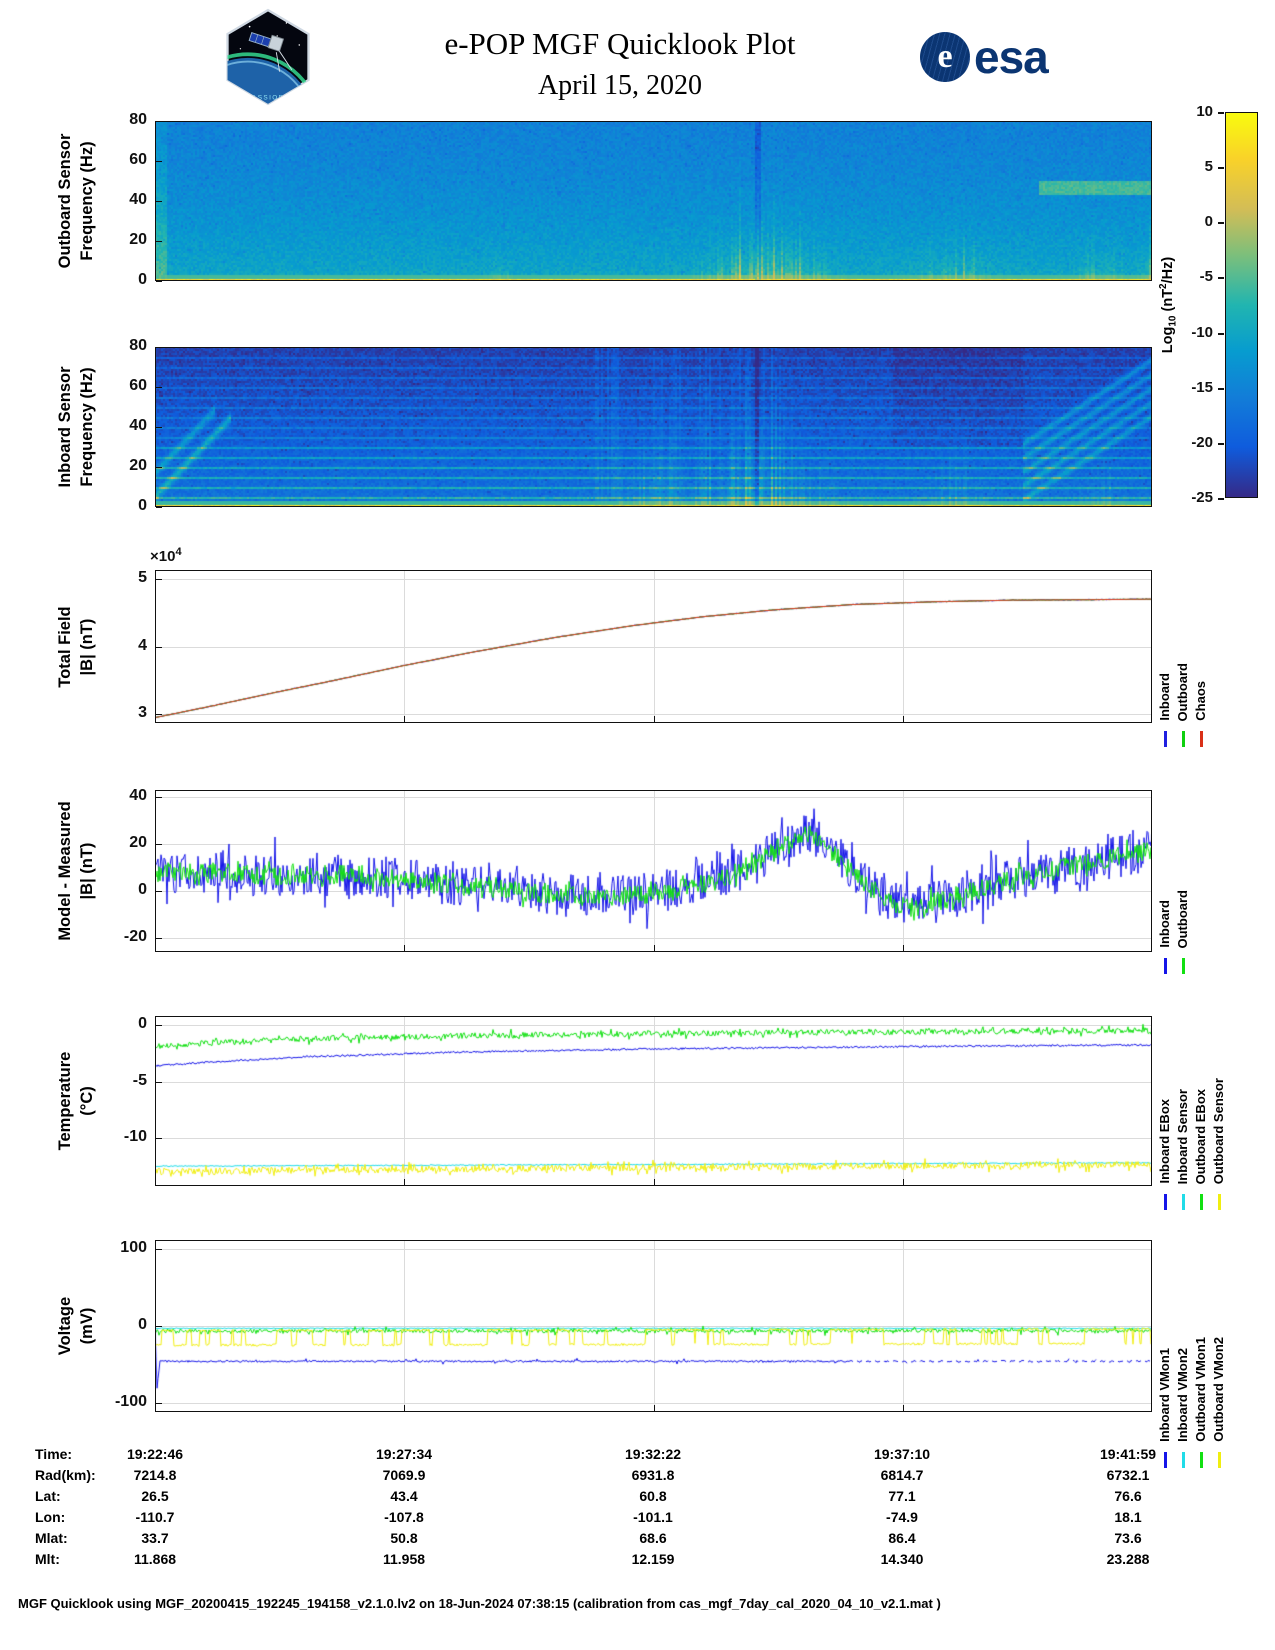 This screenshot has height=1650, width=1275. Describe the element at coordinates (155, 1538) in the screenshot. I see `table-cell: 33.7` at that location.